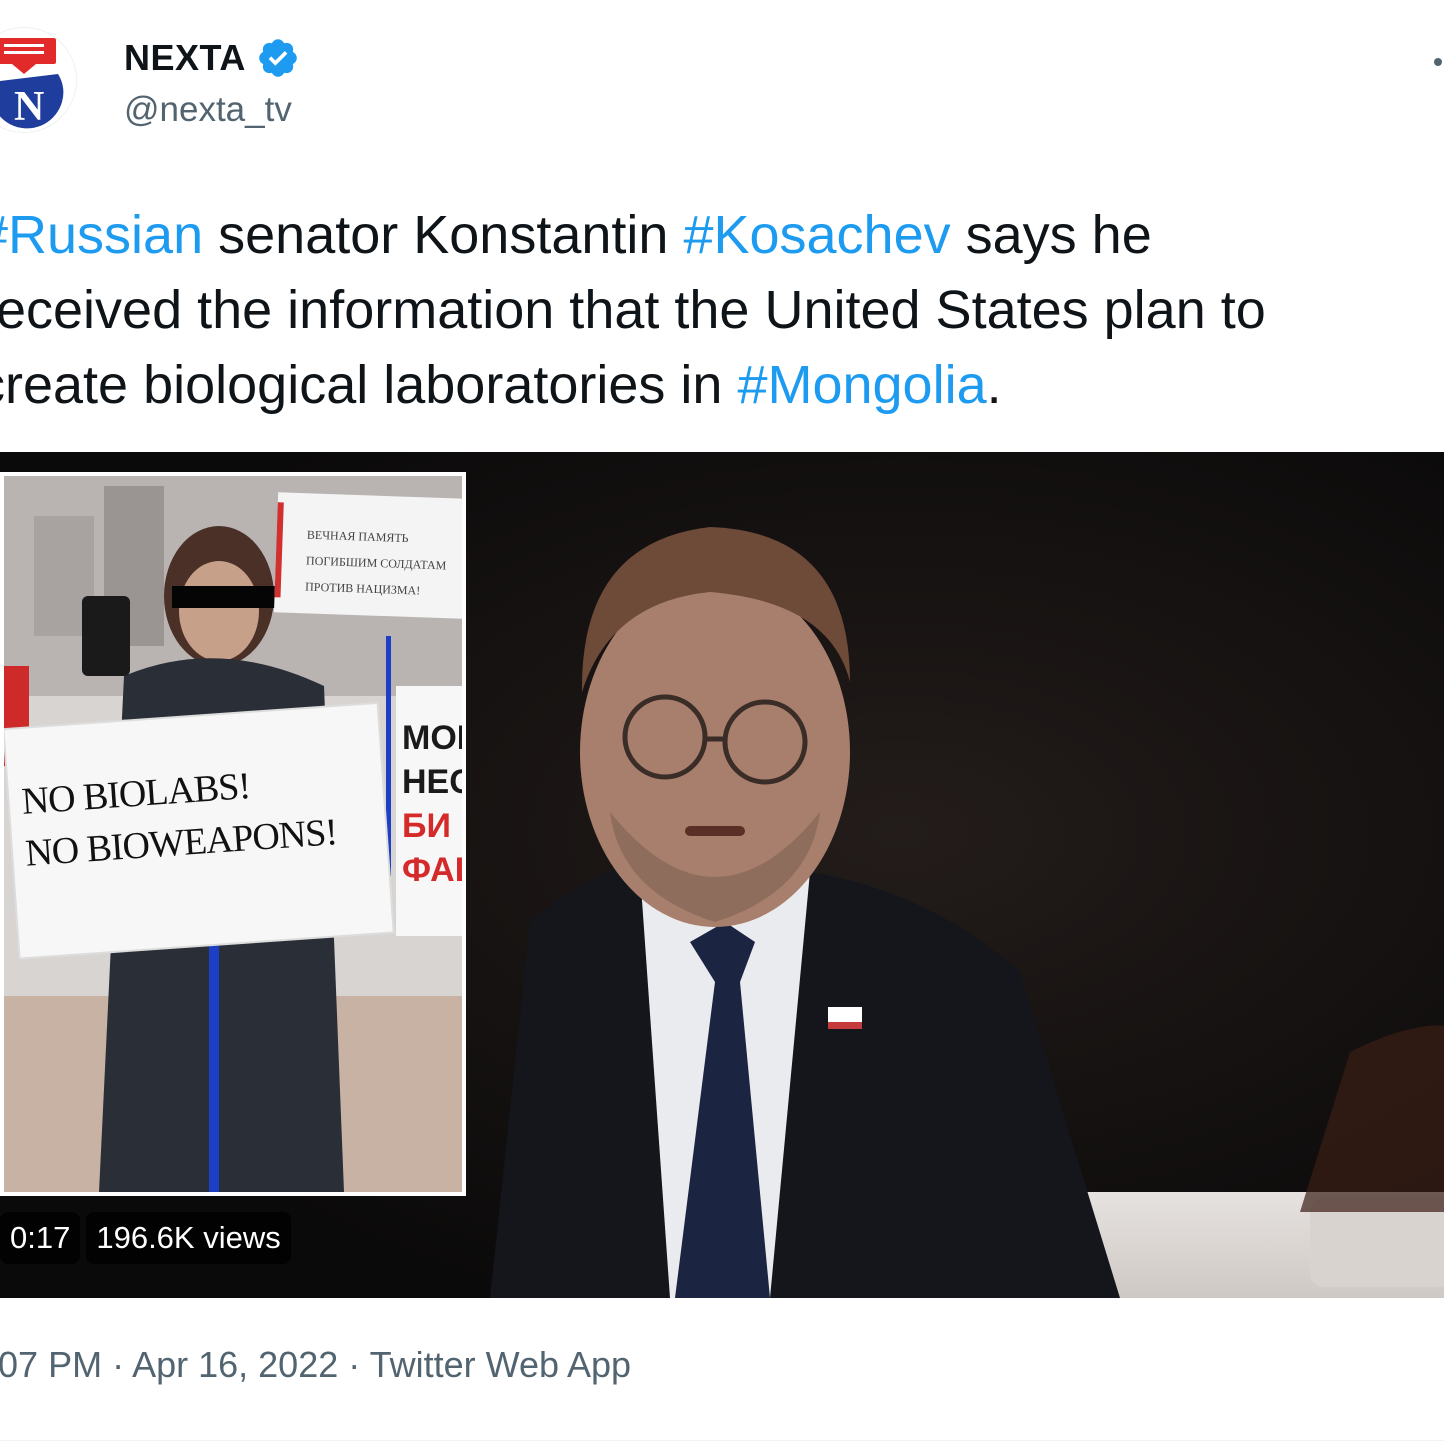 This screenshot has width=1444, height=1444. I want to click on tweet-metadata: 4:07 PM · Apr 16, 2022 · Twitter Web App, so click(315, 1365).